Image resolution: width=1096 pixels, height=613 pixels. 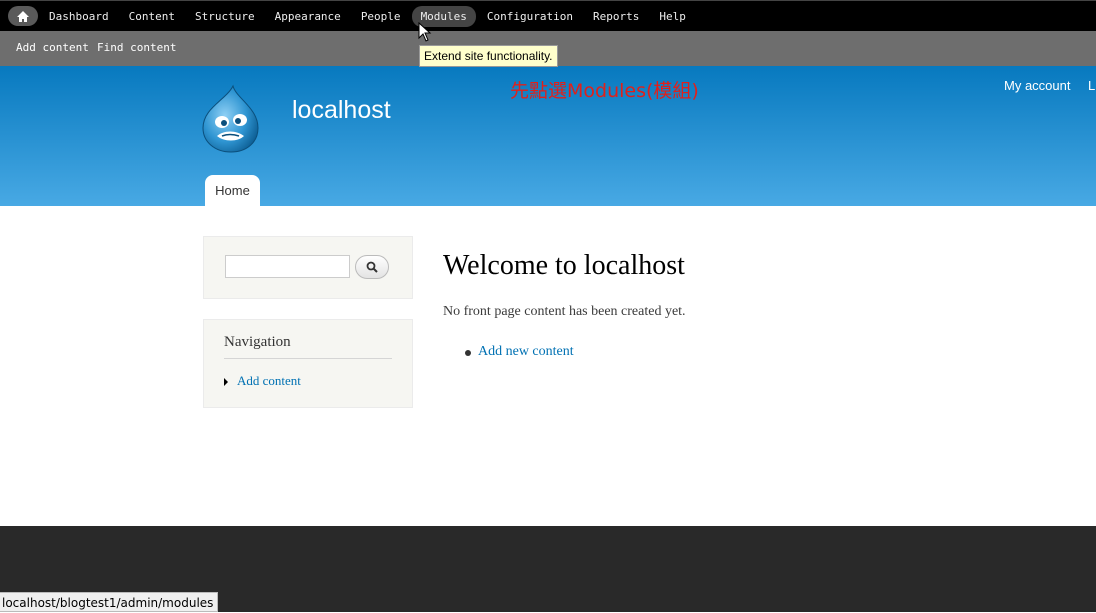 I want to click on search-block, so click(x=308, y=267).